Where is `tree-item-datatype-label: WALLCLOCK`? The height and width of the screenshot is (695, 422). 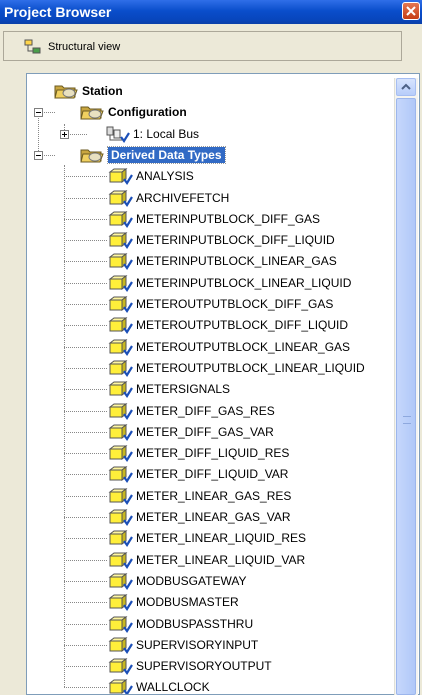 tree-item-datatype-label: WALLCLOCK is located at coordinates (173, 687).